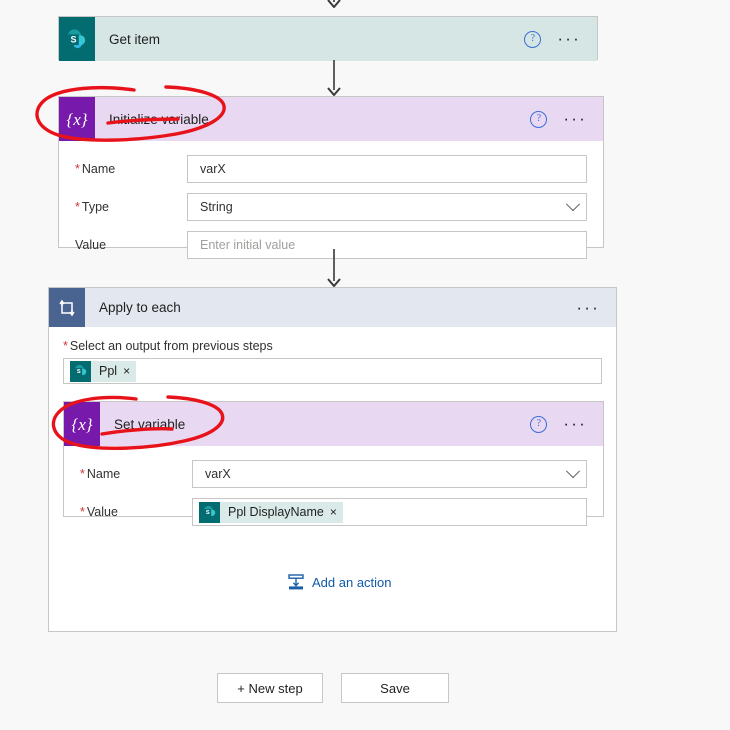 This screenshot has height=730, width=730. Describe the element at coordinates (333, 494) in the screenshot. I see `set-variable-body: * Name varX * Value S Ppl DisplayName ×` at that location.